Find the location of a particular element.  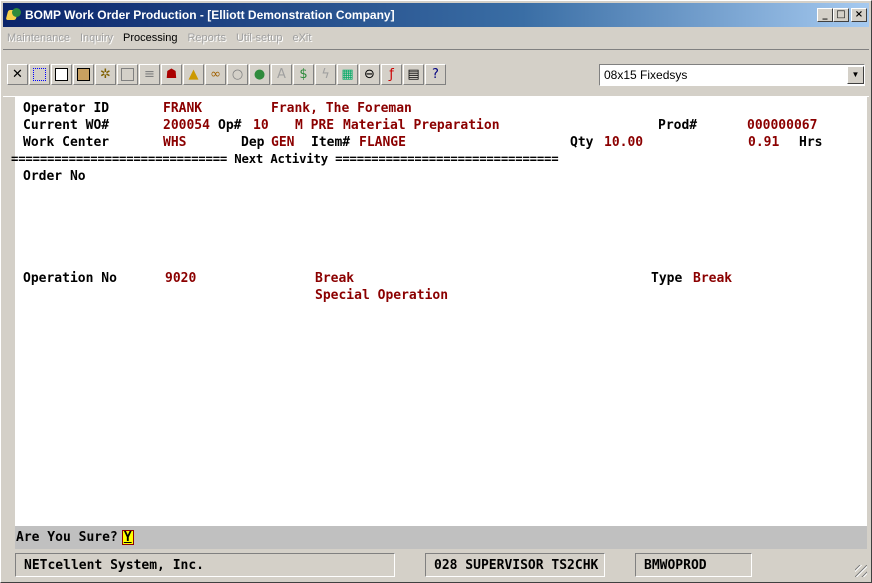

menu-reports: Reports is located at coordinates (206, 38).